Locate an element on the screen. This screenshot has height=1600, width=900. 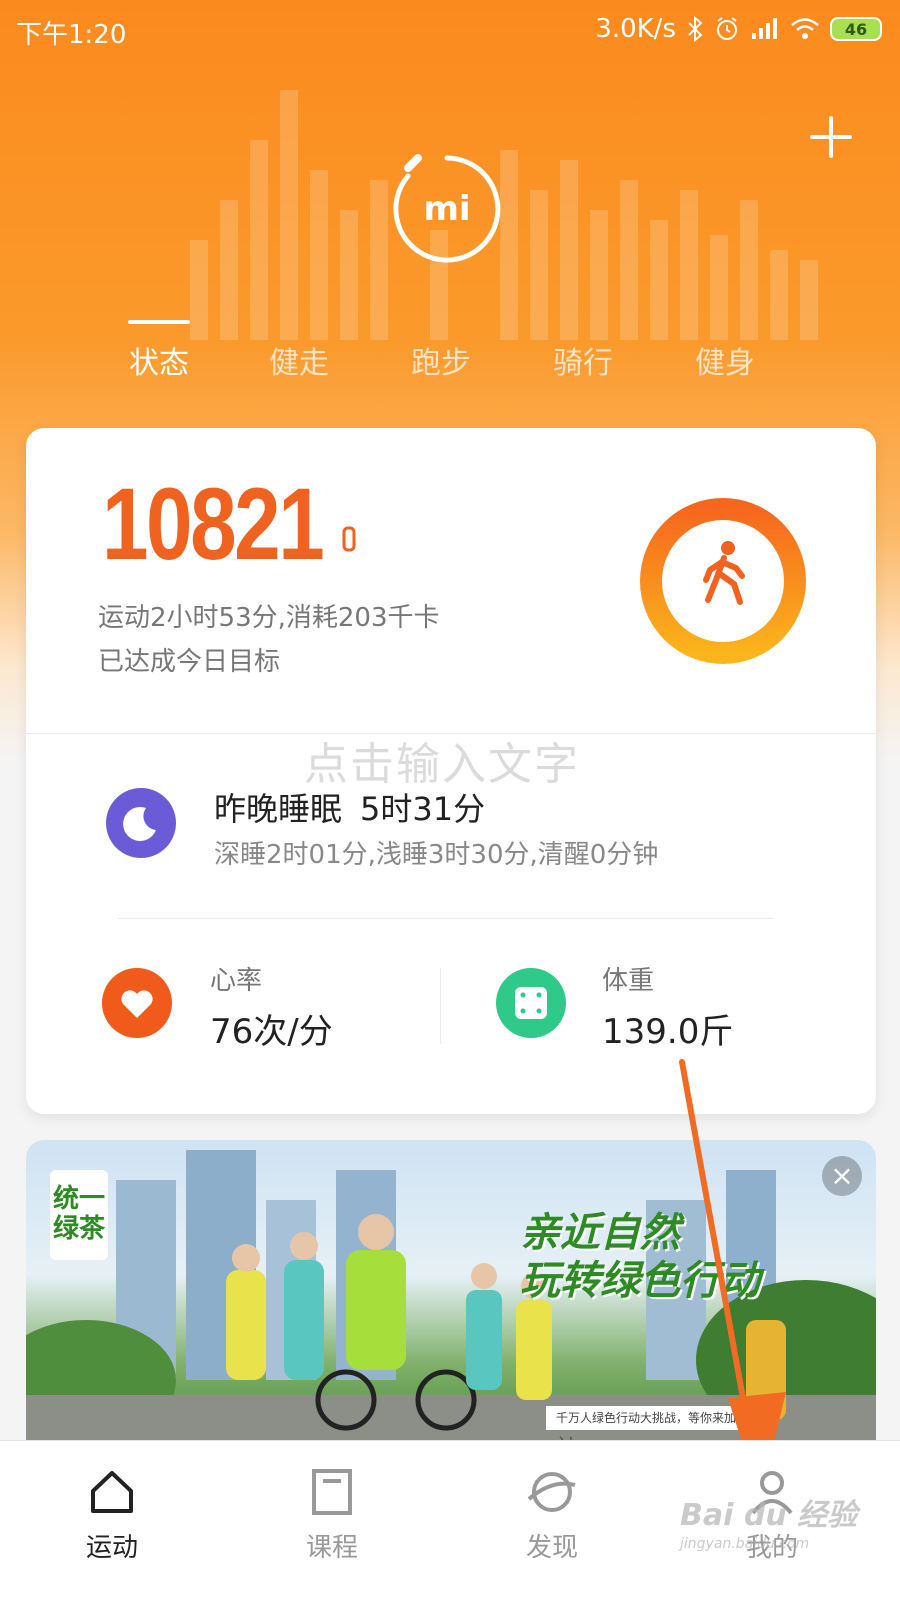
sleep-title: 昨晚睡眠 5时31分 is located at coordinates (349, 807).